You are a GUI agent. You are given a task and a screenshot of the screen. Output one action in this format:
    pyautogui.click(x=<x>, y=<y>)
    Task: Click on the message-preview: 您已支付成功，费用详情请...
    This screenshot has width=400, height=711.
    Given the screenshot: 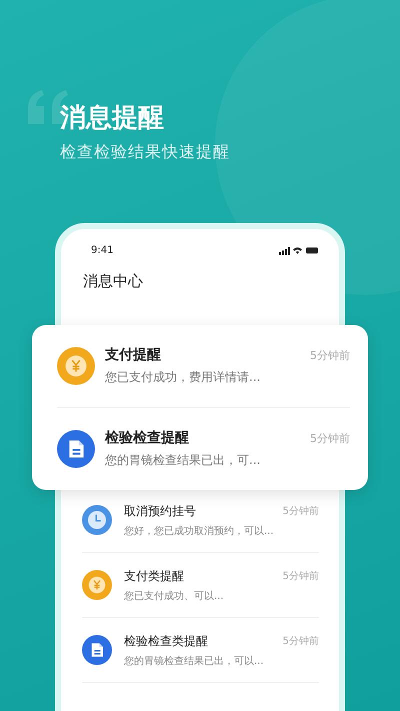 What is the action you would take?
    pyautogui.click(x=183, y=377)
    